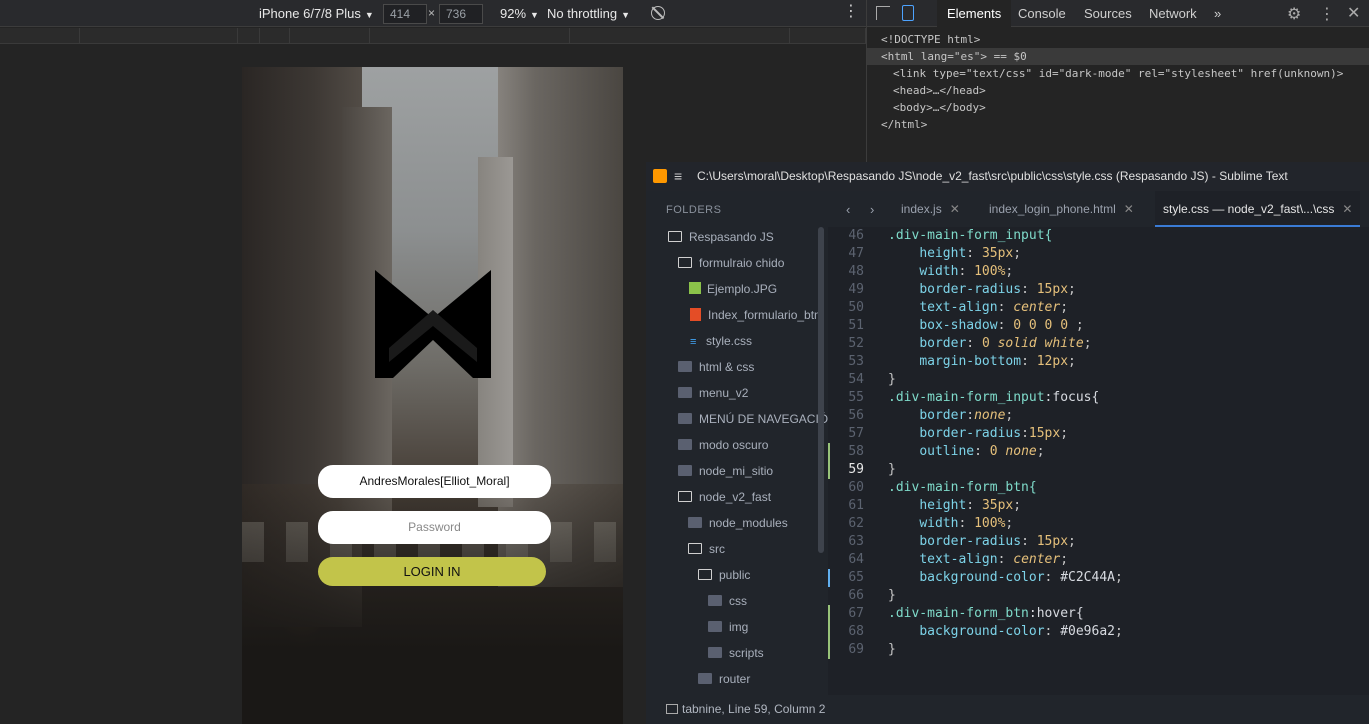 The image size is (1369, 724). Describe the element at coordinates (405, 14) in the screenshot. I see `width-input: 414` at that location.